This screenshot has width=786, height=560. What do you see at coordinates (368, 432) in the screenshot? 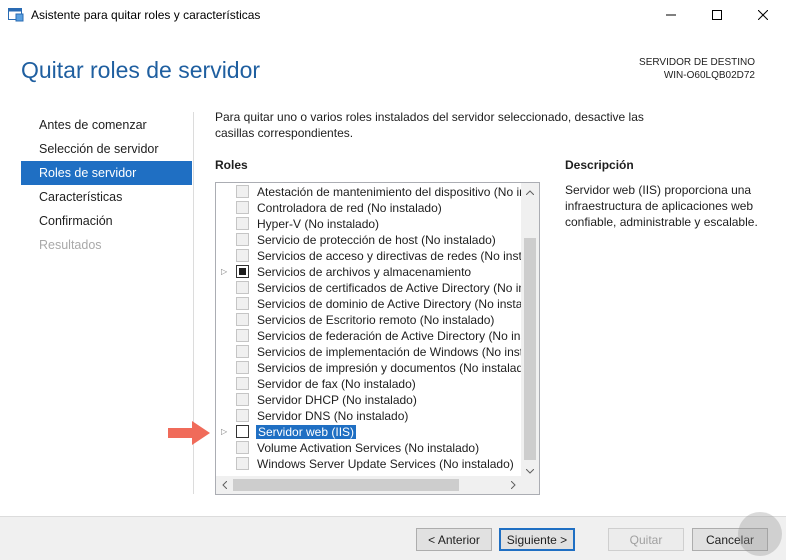
I see `role-row: ▷ Servidor web (IIS)` at bounding box center [368, 432].